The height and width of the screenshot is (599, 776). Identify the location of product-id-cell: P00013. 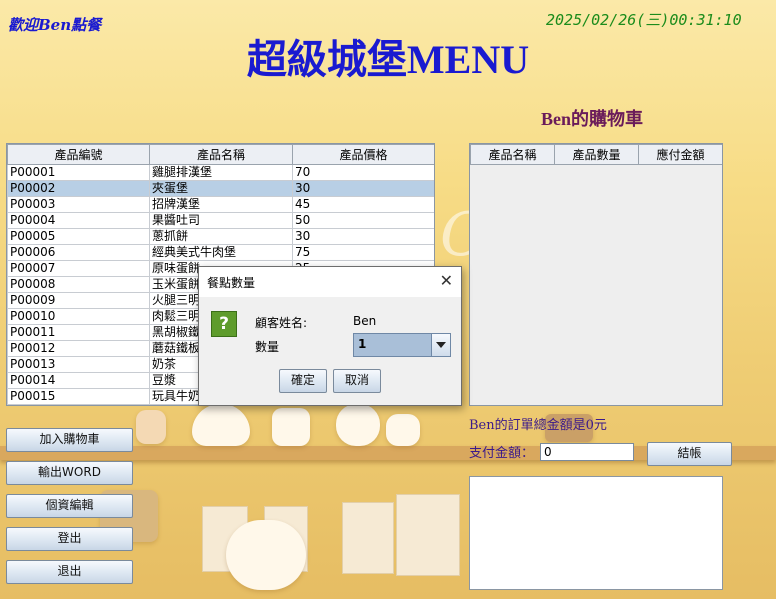
(78, 364).